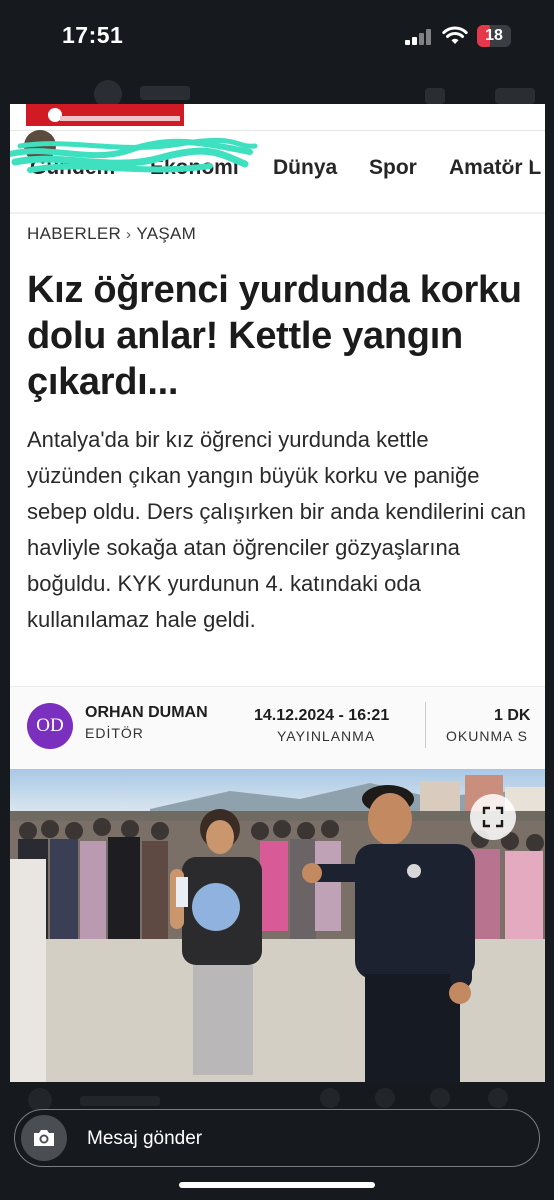 Image resolution: width=554 pixels, height=1200 pixels. Describe the element at coordinates (455, 35) in the screenshot. I see `wifi-icon` at that location.